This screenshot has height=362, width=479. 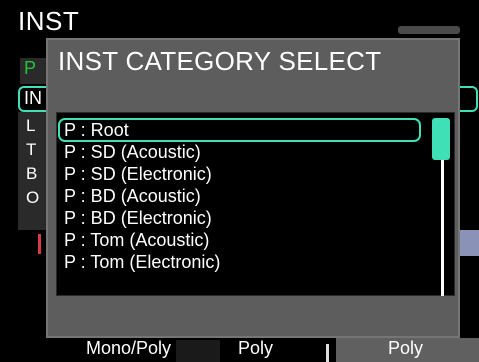 I want to click on background-list-item: O, so click(x=33, y=197).